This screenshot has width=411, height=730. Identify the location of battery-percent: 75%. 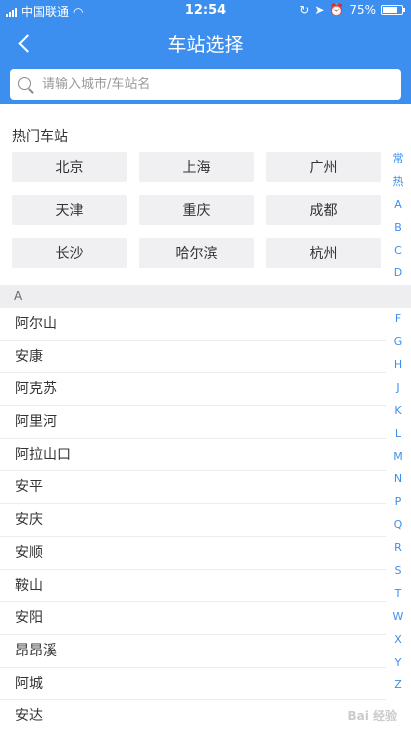
(362, 10).